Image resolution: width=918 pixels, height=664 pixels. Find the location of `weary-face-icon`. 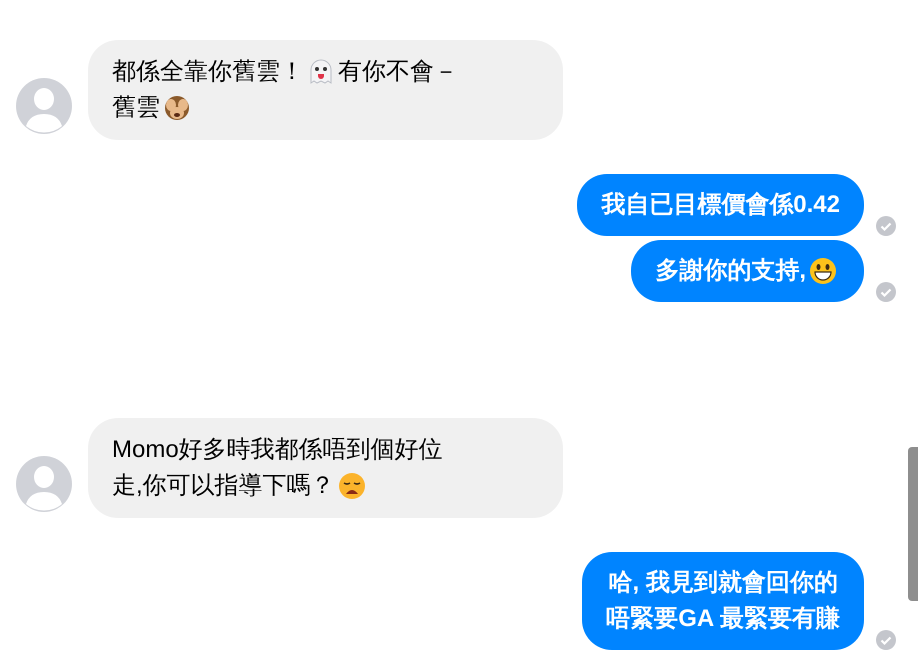

weary-face-icon is located at coordinates (351, 486).